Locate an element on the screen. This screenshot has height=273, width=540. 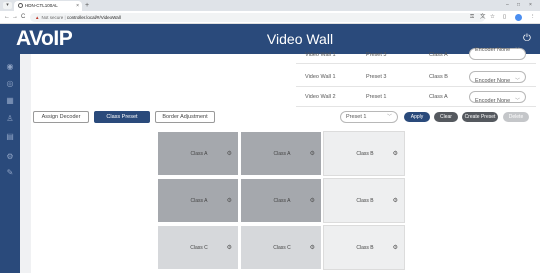
preset-cell: Preset 1 is located at coordinates (376, 97).